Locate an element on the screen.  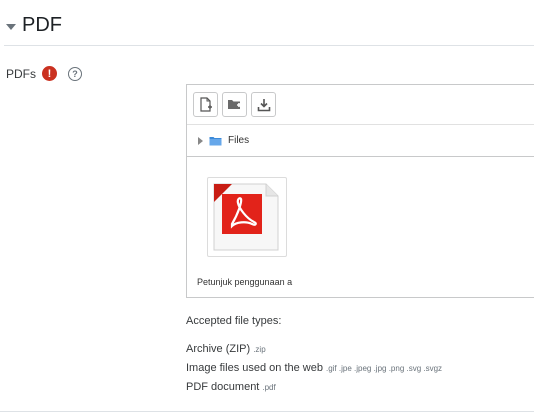
field-label-row: PDFs ! ? is located at coordinates (44, 73).